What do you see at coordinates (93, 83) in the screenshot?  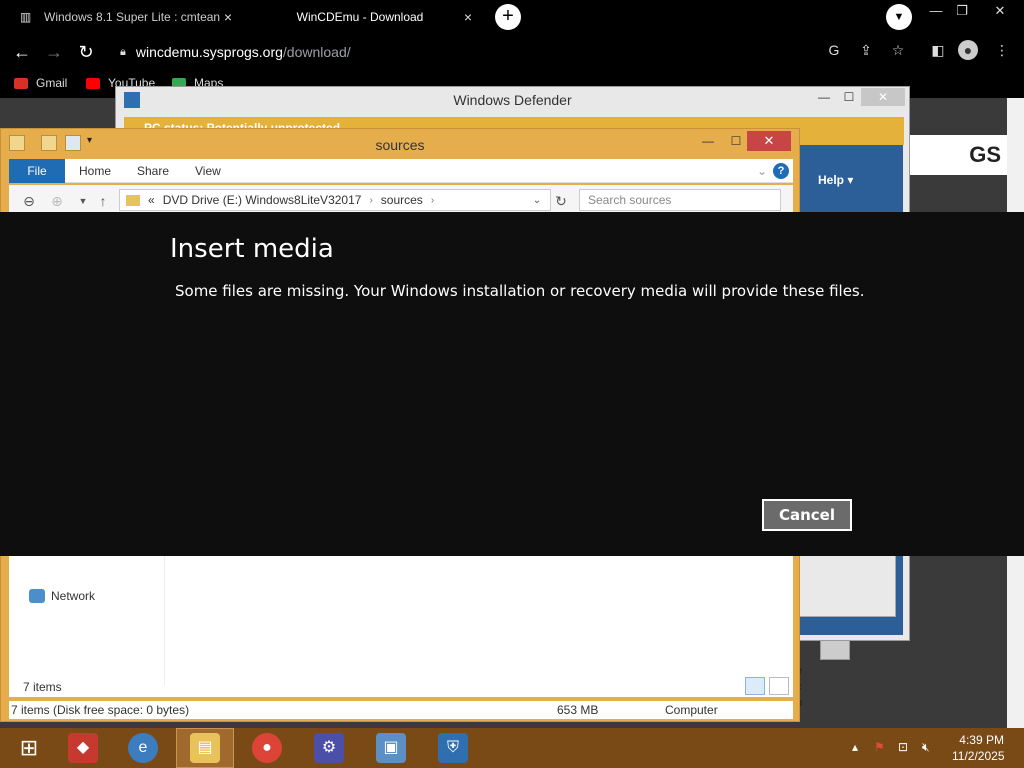 I see `youtube-icon` at bounding box center [93, 83].